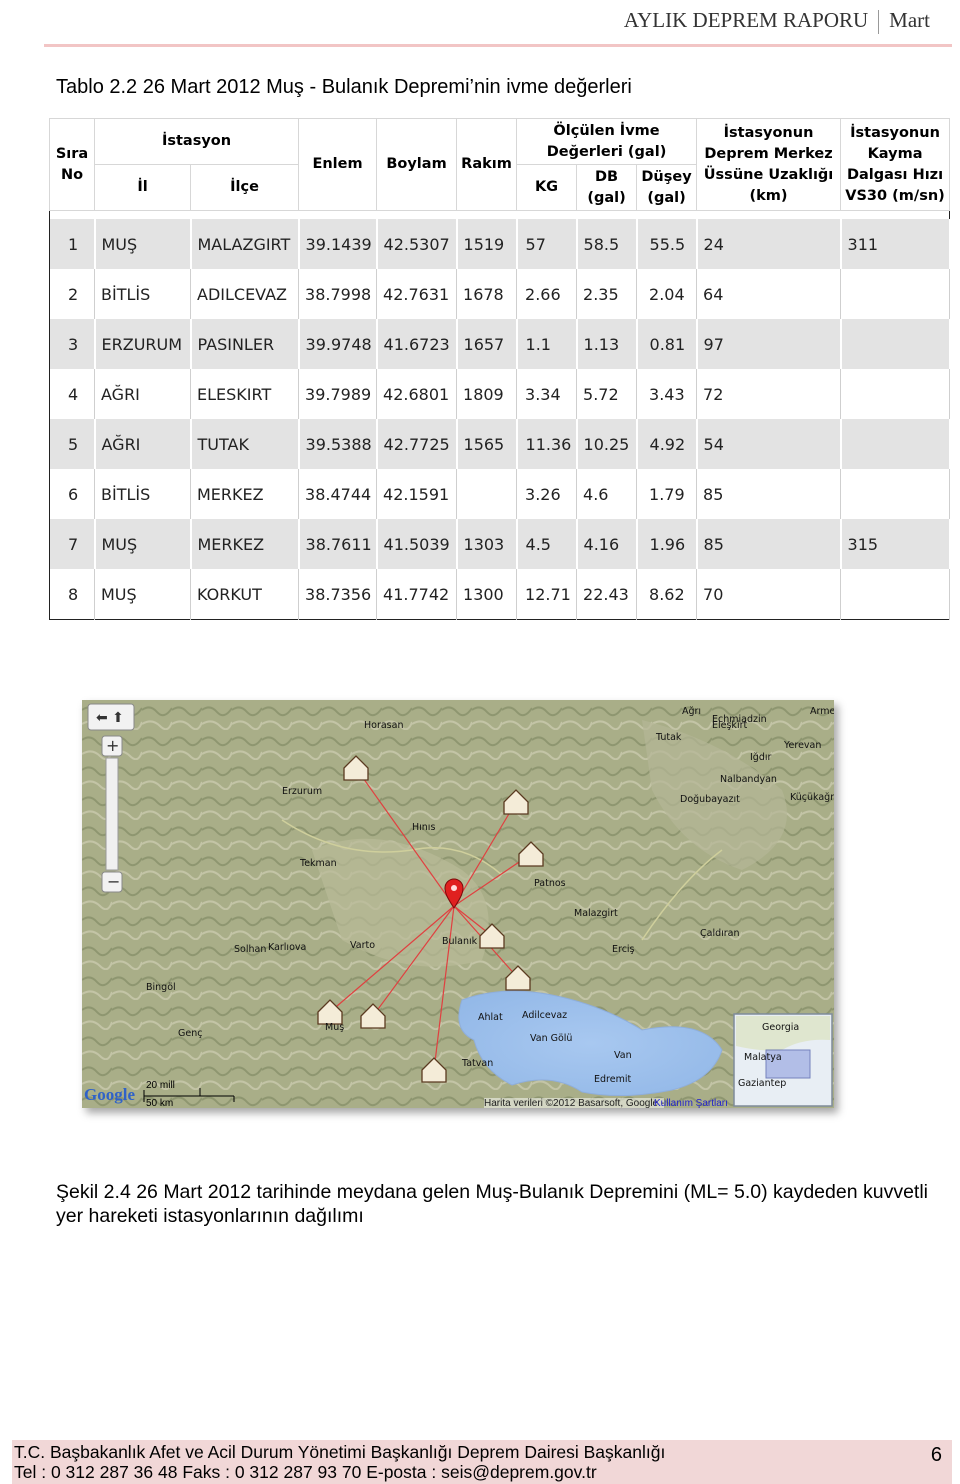 The height and width of the screenshot is (1484, 960). What do you see at coordinates (72, 494) in the screenshot?
I see `cell-sira: 6` at bounding box center [72, 494].